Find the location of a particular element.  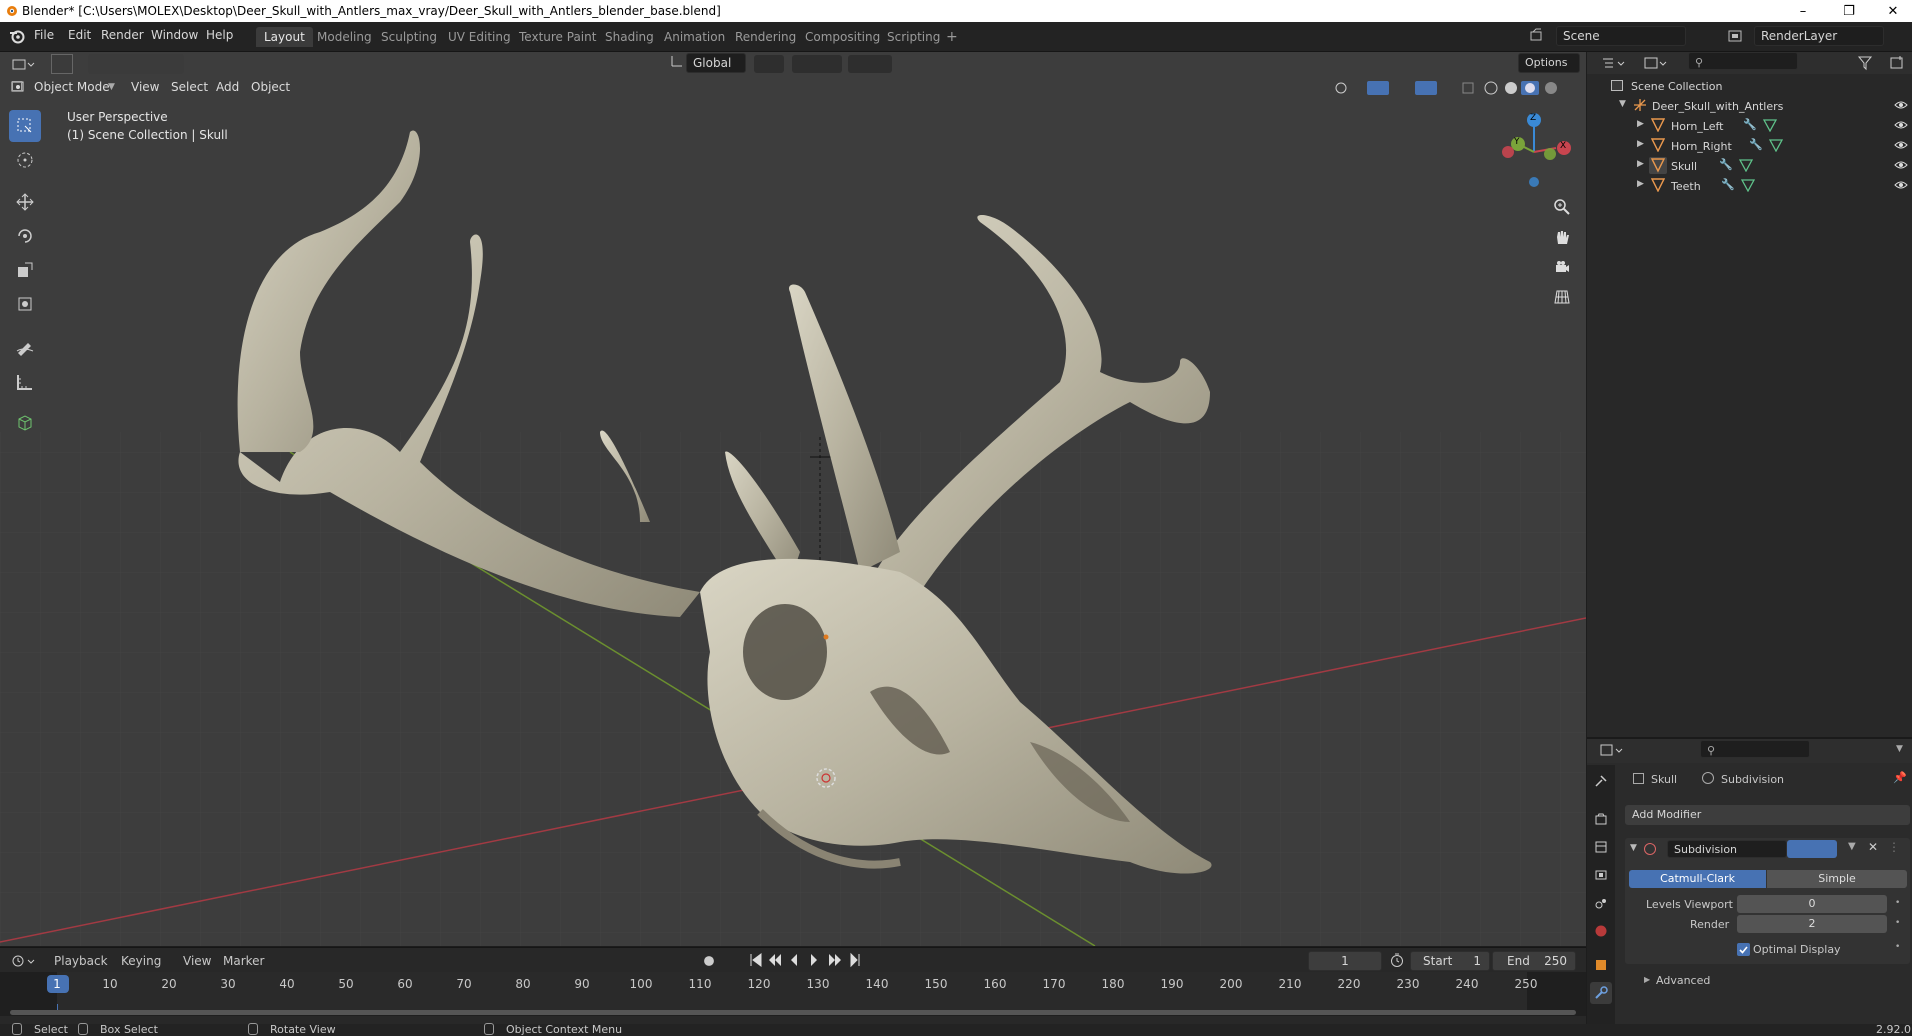

preview-range-icon is located at coordinates (1397, 960).